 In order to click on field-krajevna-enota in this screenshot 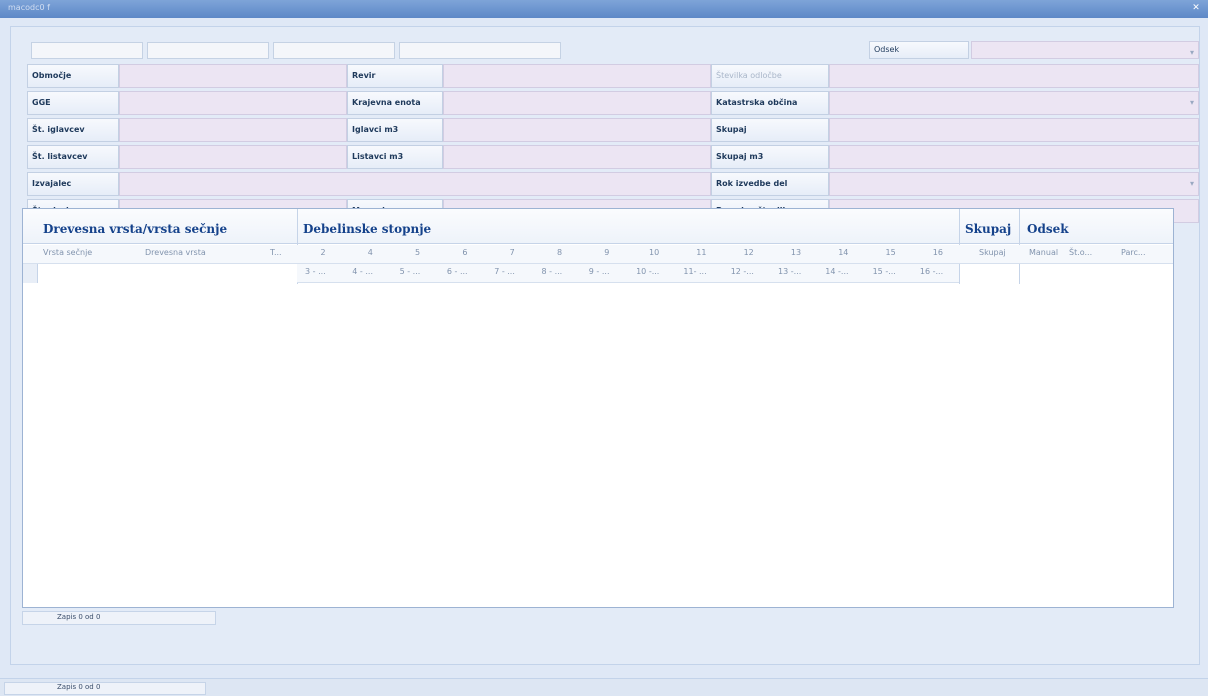, I will do `click(577, 103)`.